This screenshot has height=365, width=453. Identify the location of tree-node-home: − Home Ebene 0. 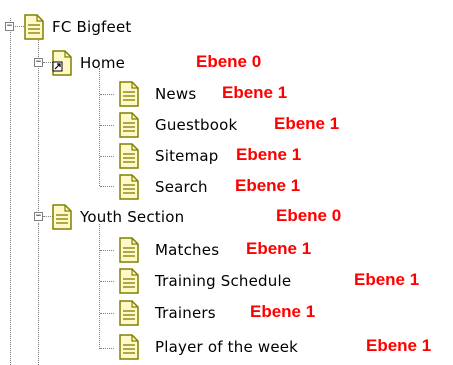
(190, 65).